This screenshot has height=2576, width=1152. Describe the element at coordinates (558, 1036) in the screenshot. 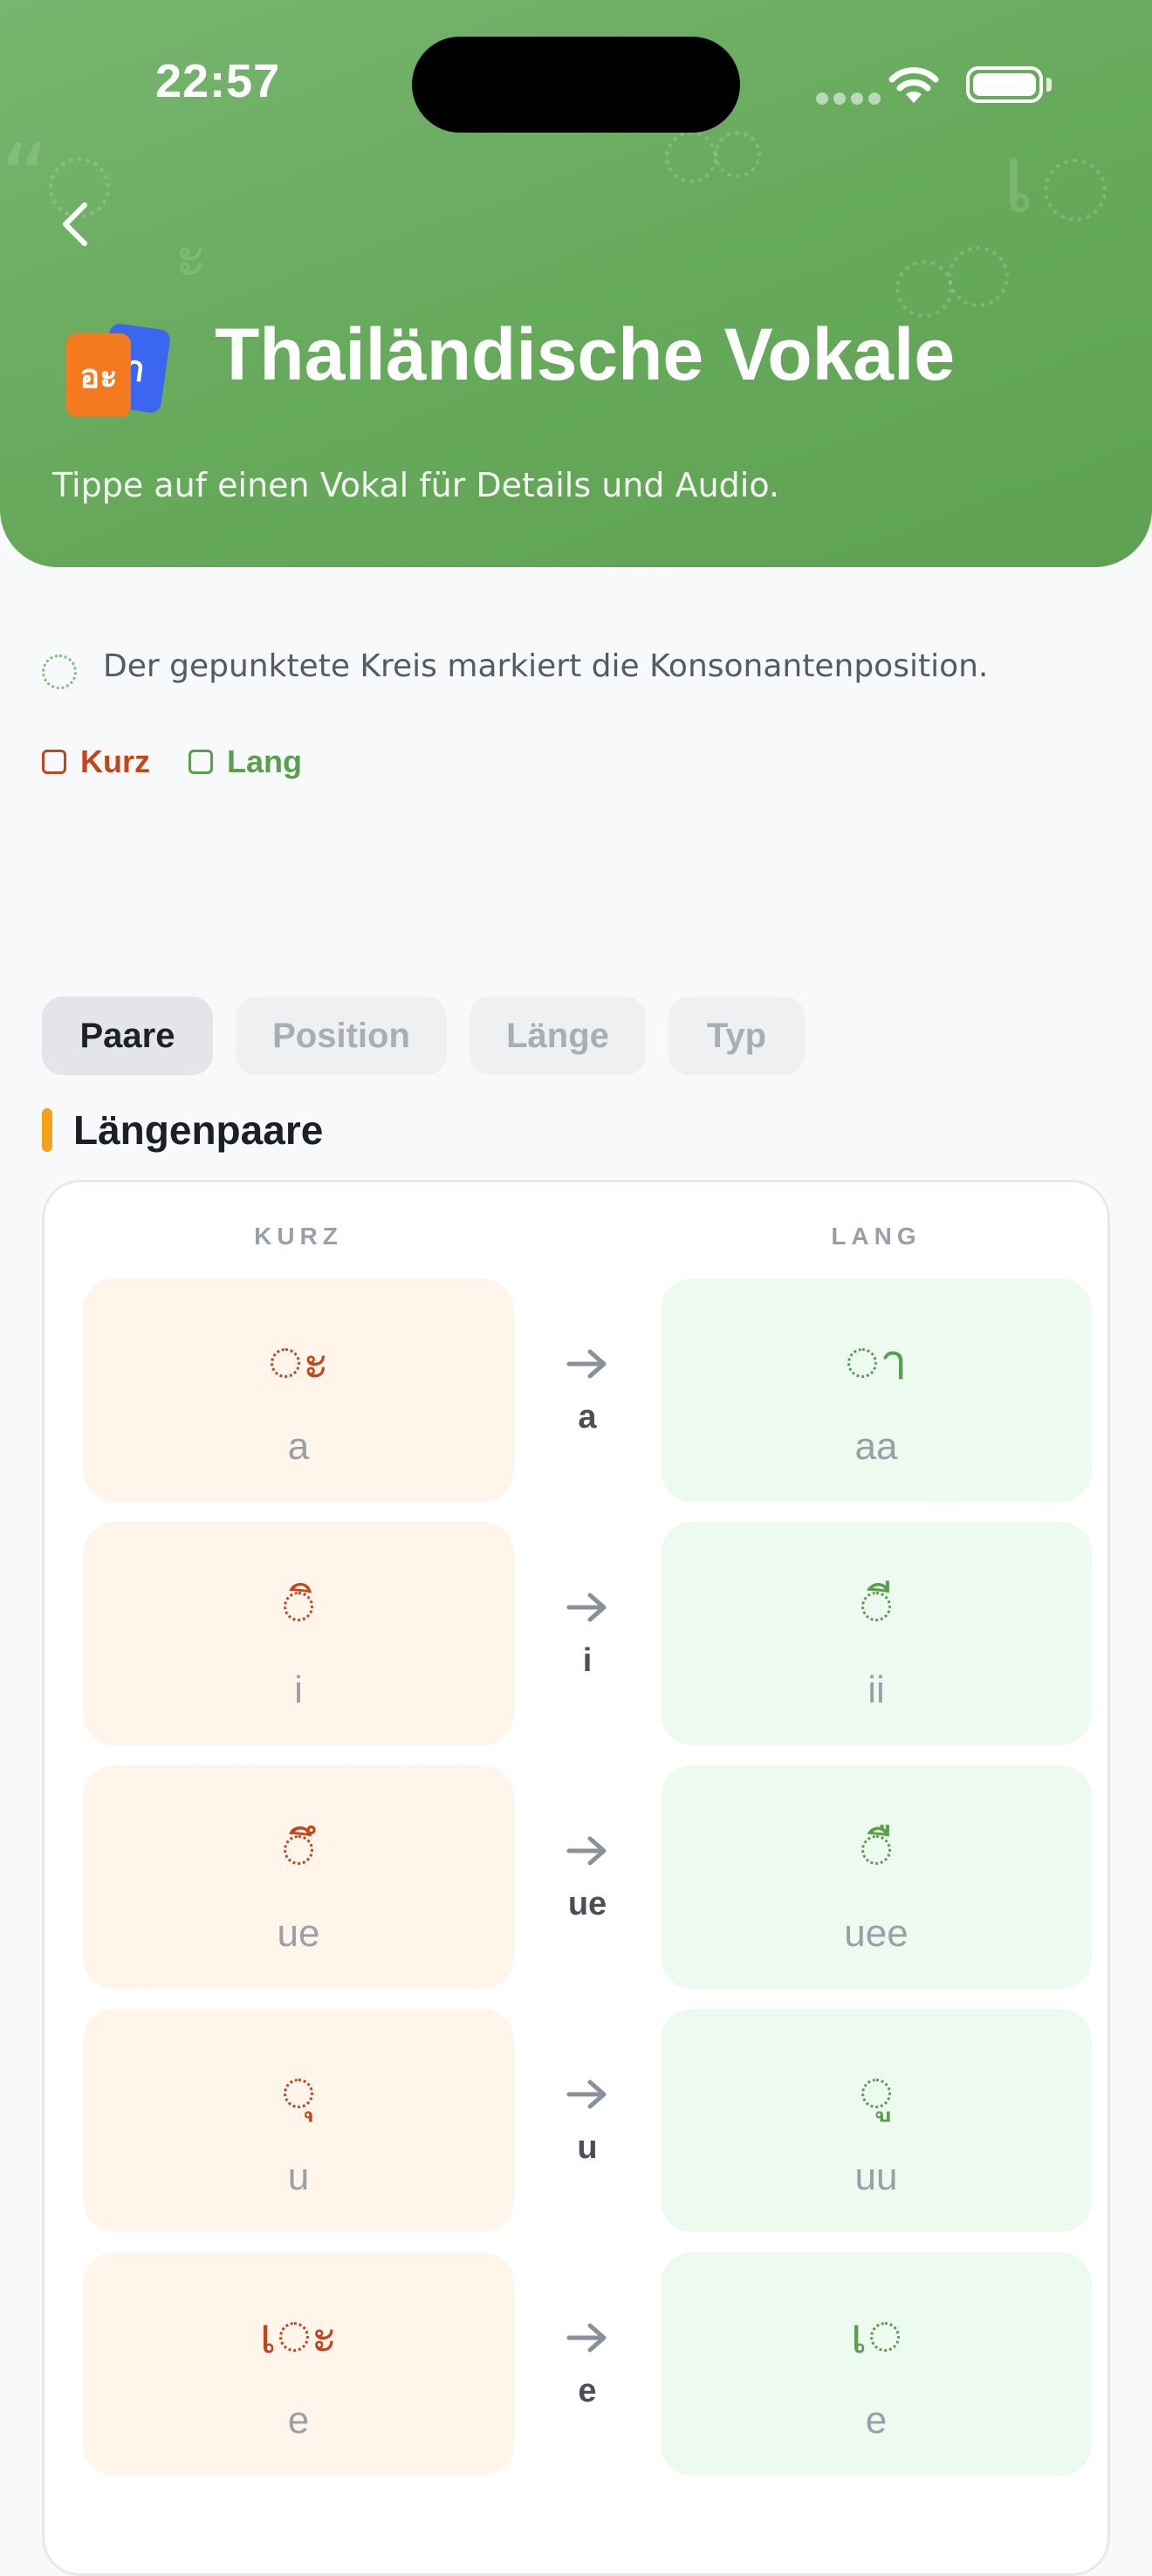

I see `tab-laenge: Länge` at that location.